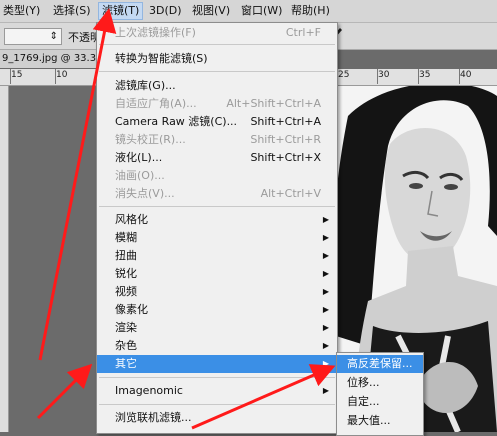 Image resolution: width=497 pixels, height=436 pixels. What do you see at coordinates (217, 158) in the screenshot?
I see `menu-item-liquify: 液化(L)... Shift+Ctrl+X` at bounding box center [217, 158].